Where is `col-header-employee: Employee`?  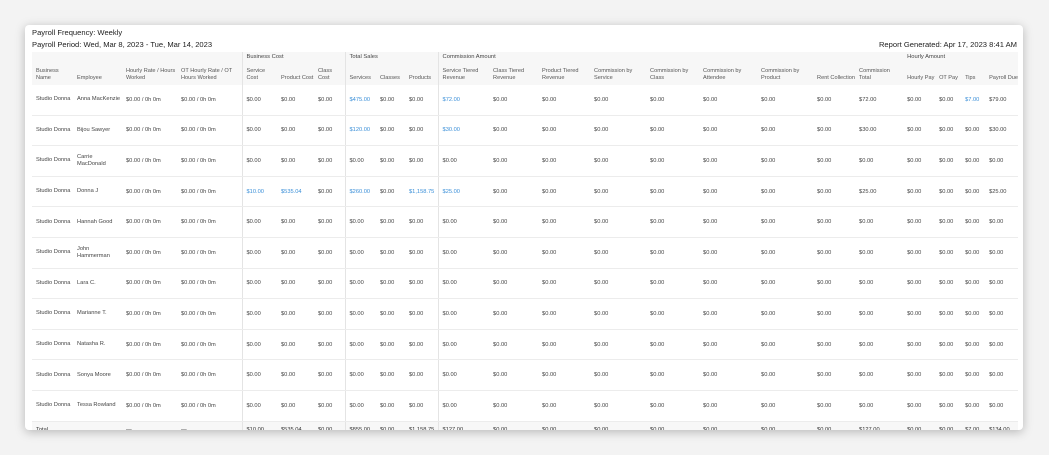
col-header-employee: Employee is located at coordinates (89, 78).